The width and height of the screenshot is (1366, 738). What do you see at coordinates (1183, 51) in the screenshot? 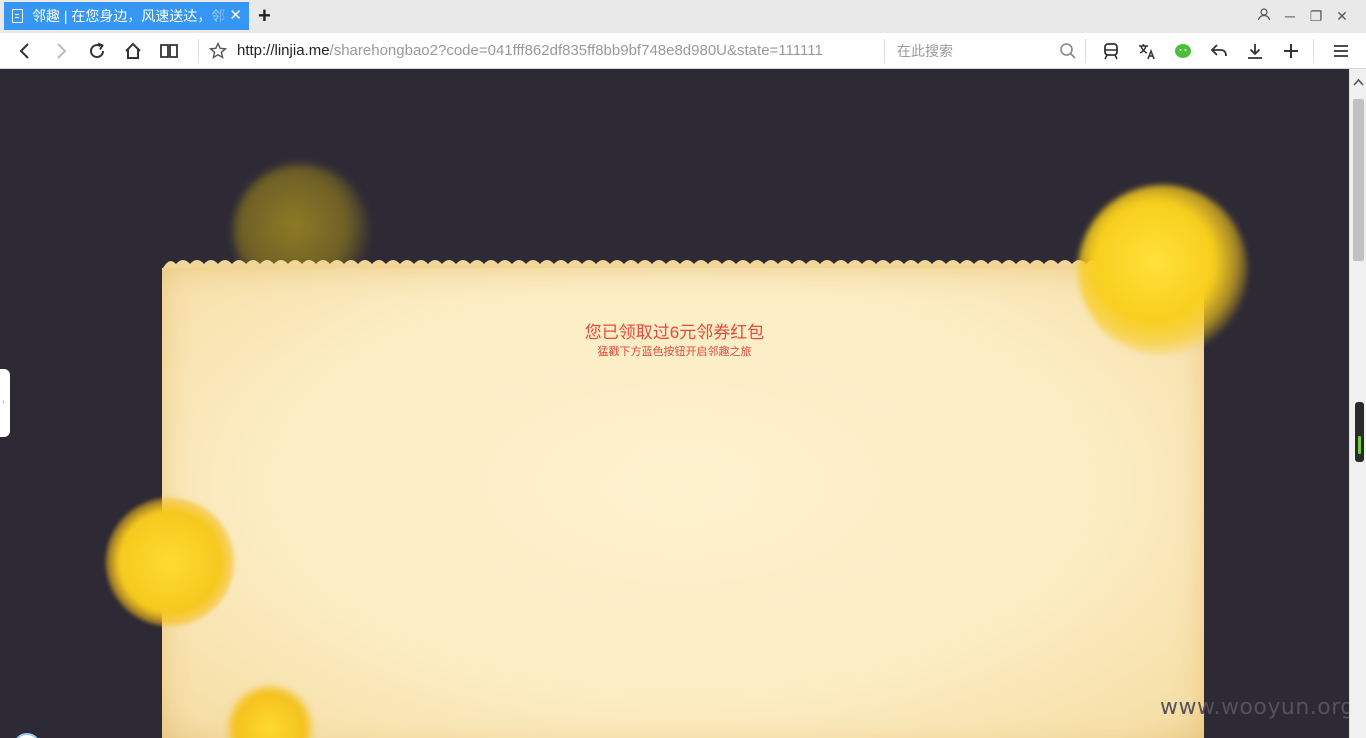
I see `wechat-icon` at bounding box center [1183, 51].